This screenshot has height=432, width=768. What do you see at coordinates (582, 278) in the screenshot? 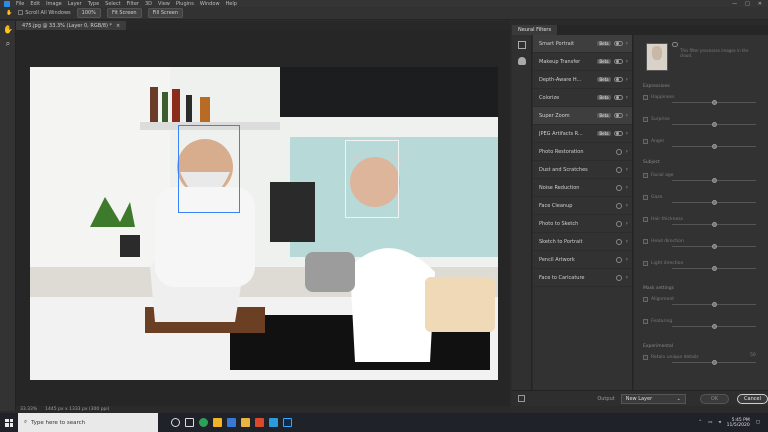
I see `filter-item: Face to Caricature ›` at bounding box center [582, 278].